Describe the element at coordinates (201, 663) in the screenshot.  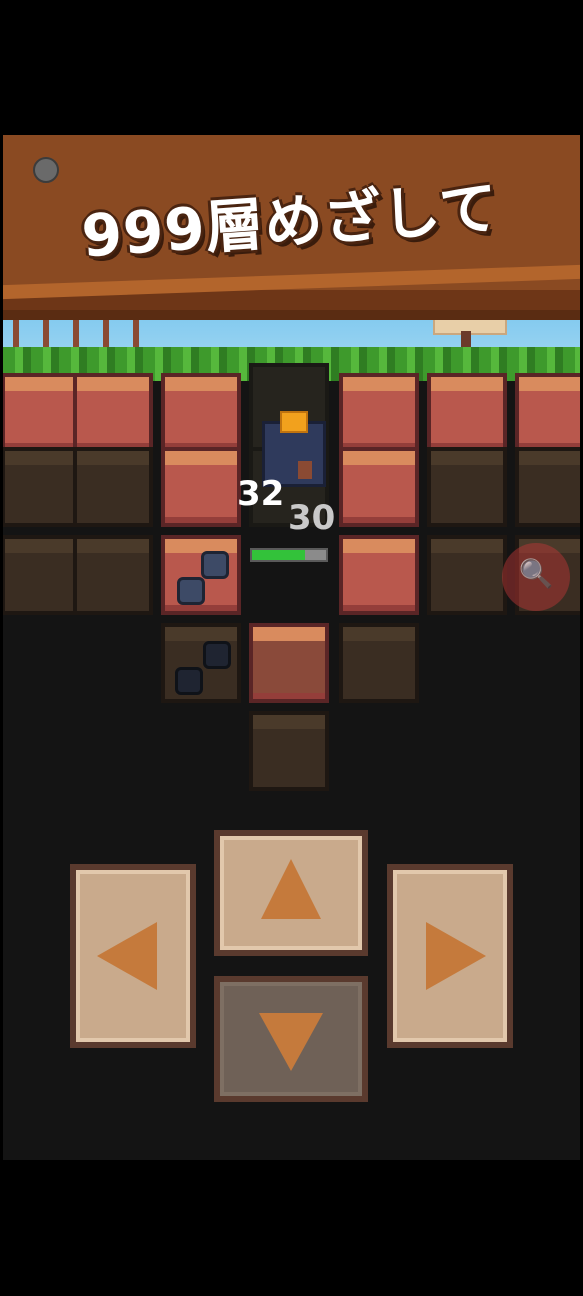
I see `ore-block-dark` at that location.